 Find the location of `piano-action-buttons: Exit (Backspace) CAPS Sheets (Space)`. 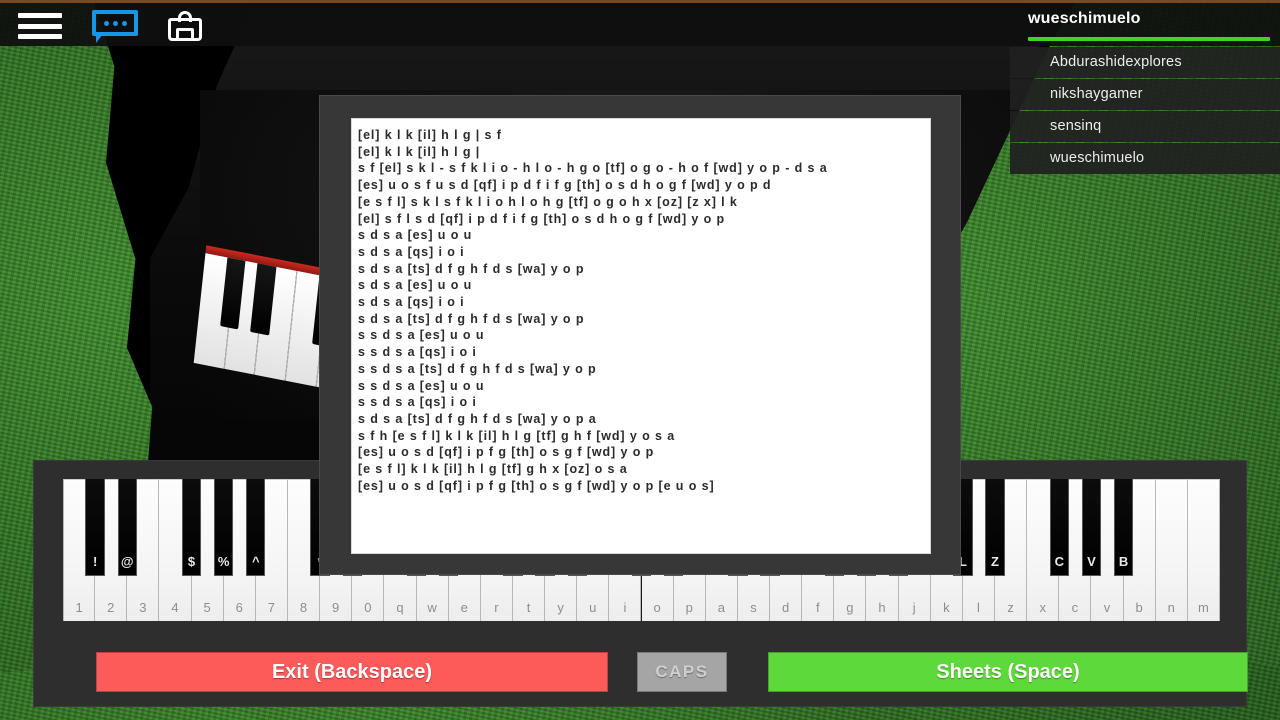

piano-action-buttons: Exit (Backspace) CAPS Sheets (Space) is located at coordinates (655, 672).